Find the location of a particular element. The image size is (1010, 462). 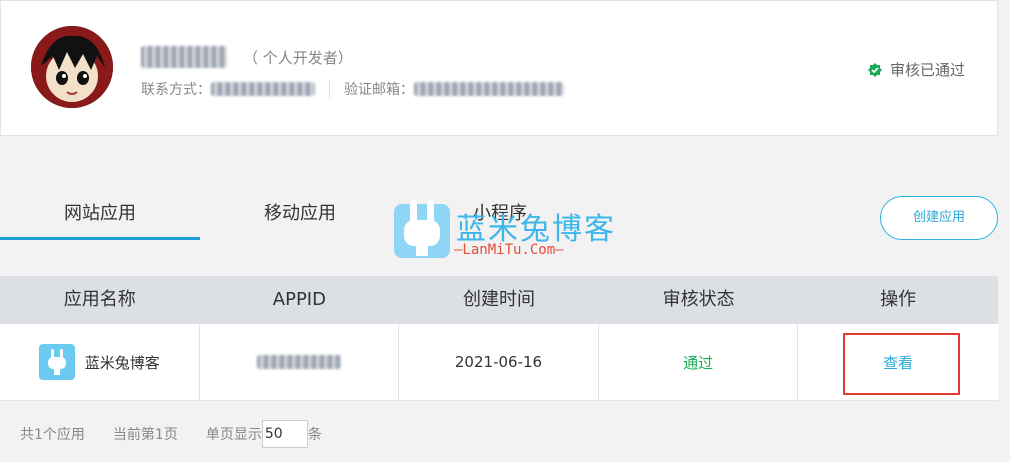

cell-created-time: 2021-06-16 is located at coordinates (499, 362).